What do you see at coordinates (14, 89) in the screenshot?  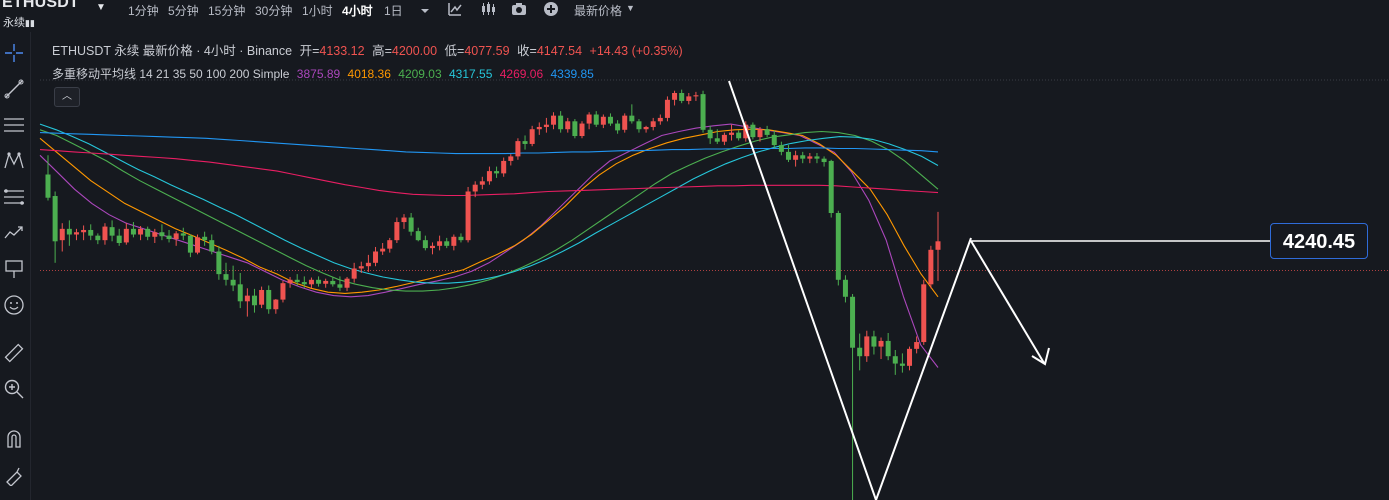 I see `trend-line-icon` at bounding box center [14, 89].